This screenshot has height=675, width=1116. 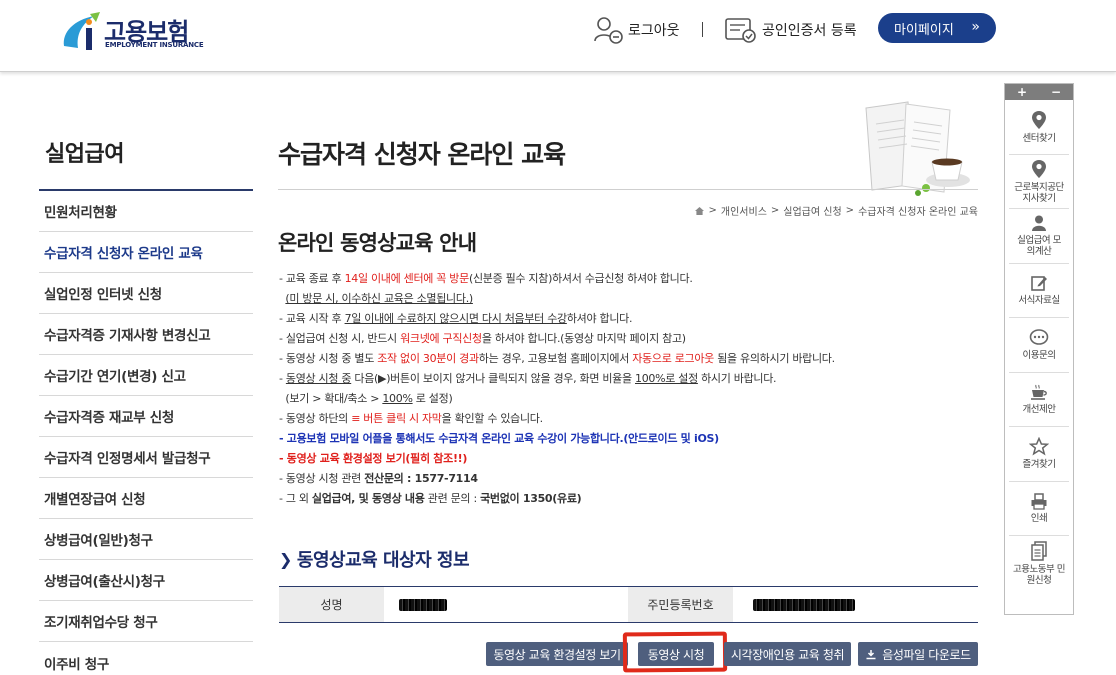 What do you see at coordinates (680, 604) in the screenshot?
I see `rrn-header: 주민등록번호` at bounding box center [680, 604].